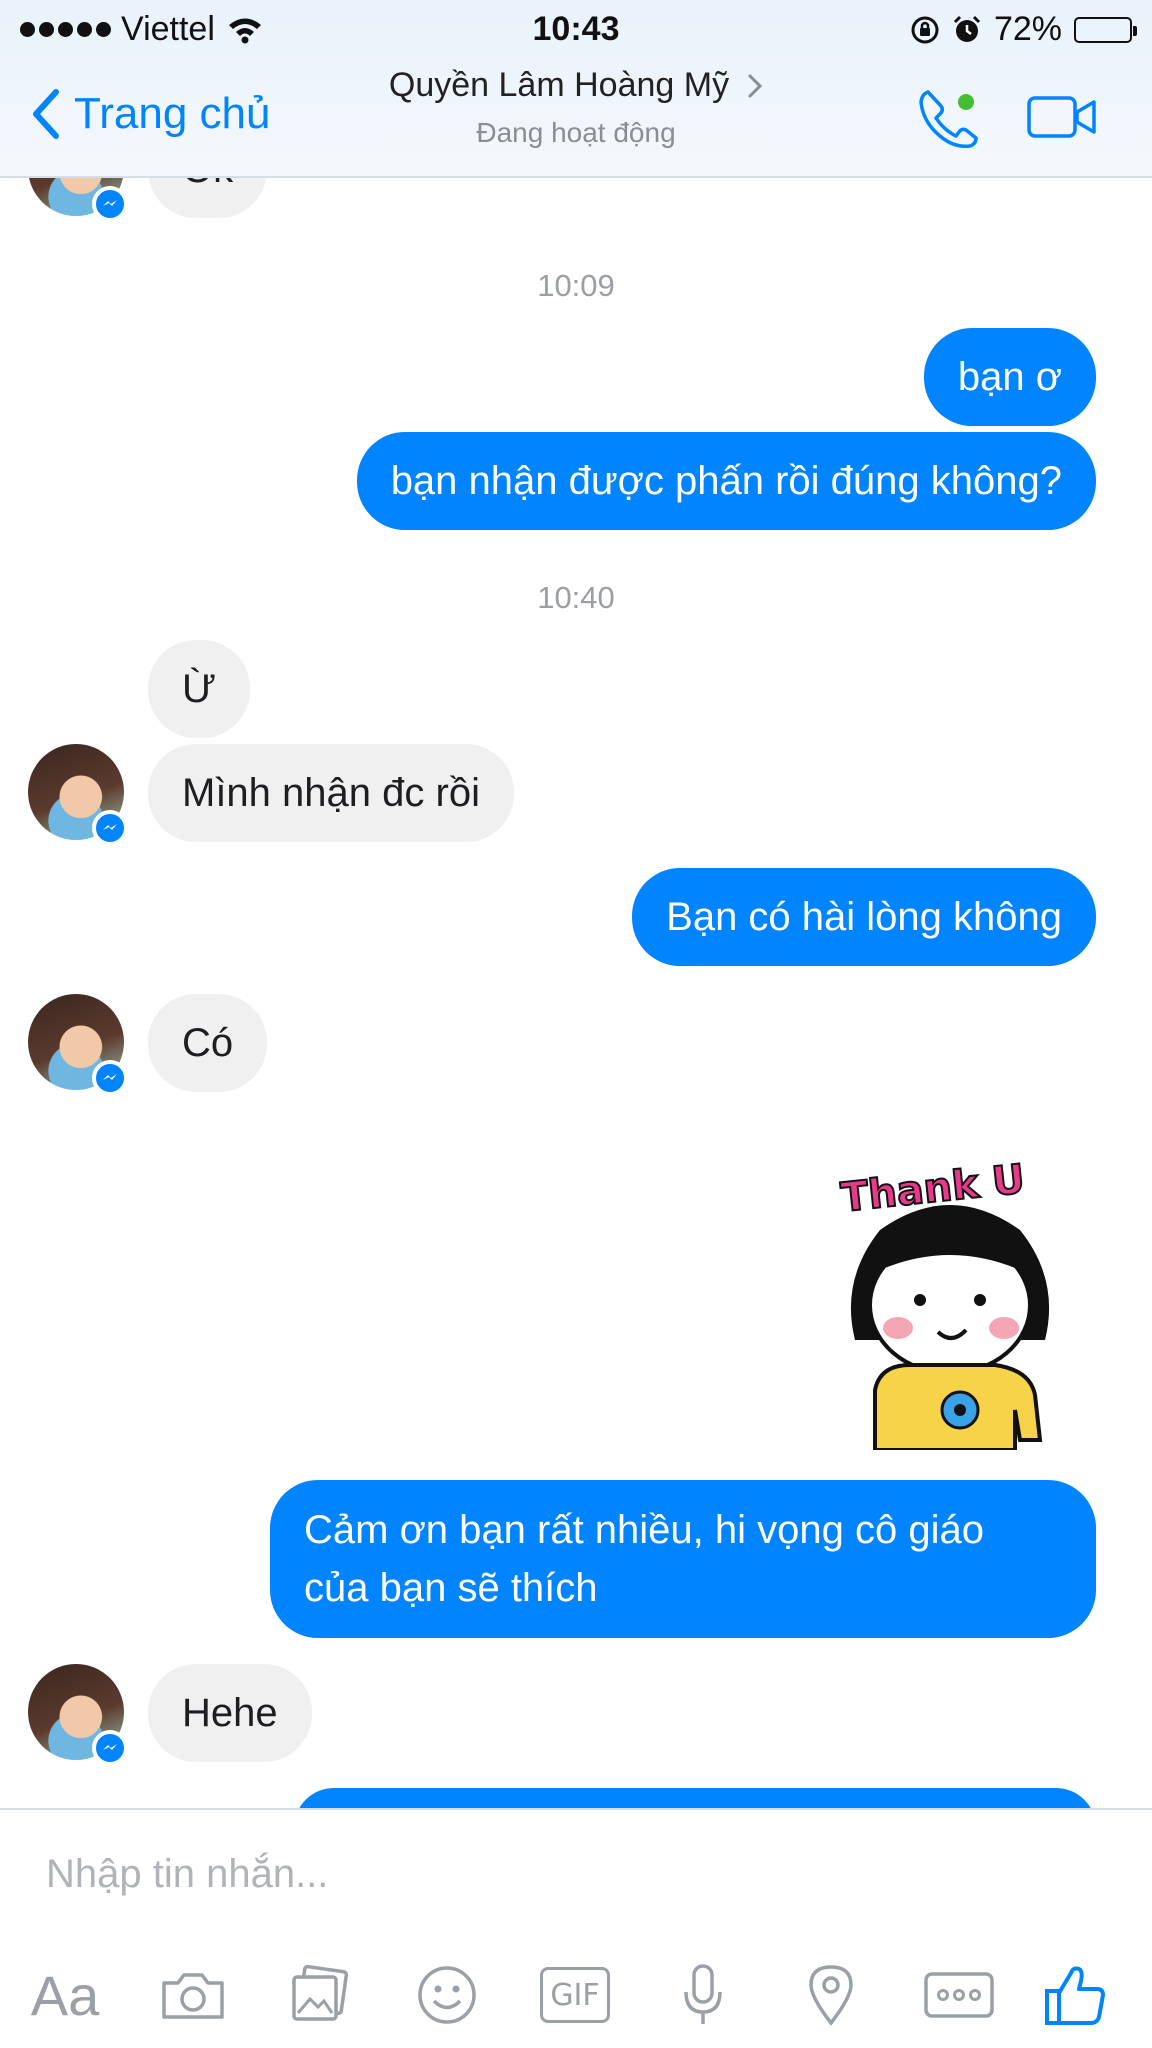 The height and width of the screenshot is (2048, 1152). Describe the element at coordinates (451, 1588) in the screenshot. I see `message-line: của bạn sẽ thích` at that location.